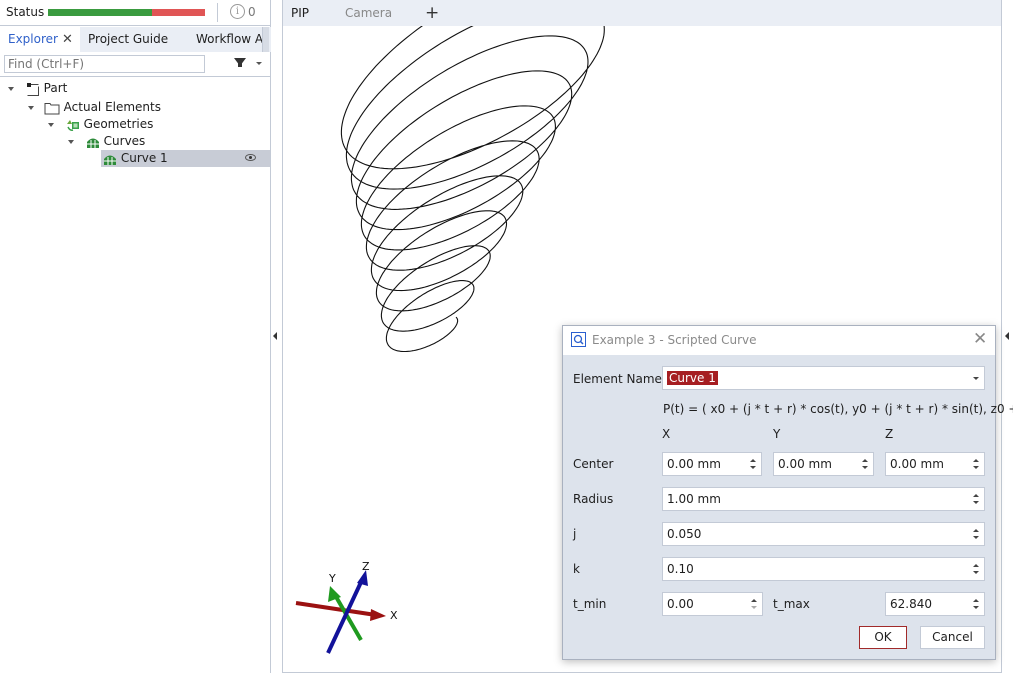 The image size is (1013, 673). I want to click on center-z-spinbox: 0.00 mm, so click(935, 464).